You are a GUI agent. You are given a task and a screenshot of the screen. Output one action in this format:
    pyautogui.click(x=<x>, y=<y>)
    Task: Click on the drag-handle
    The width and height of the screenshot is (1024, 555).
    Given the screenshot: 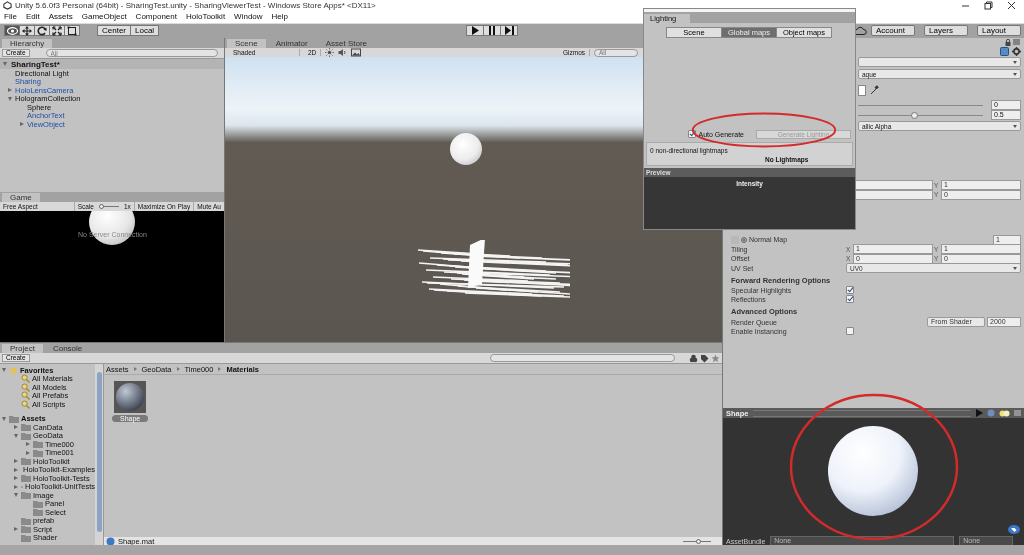 What is the action you would take?
    pyautogui.click(x=861, y=413)
    